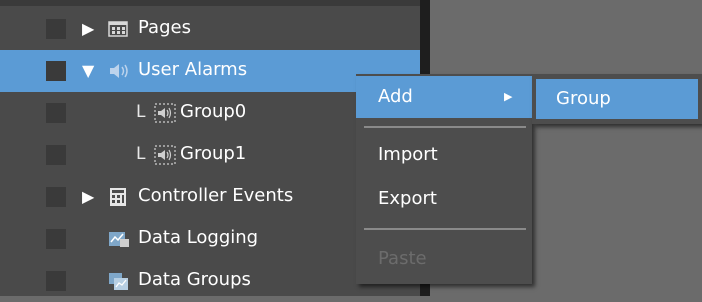 The width and height of the screenshot is (702, 302). I want to click on tree-top-separator, so click(210, 3).